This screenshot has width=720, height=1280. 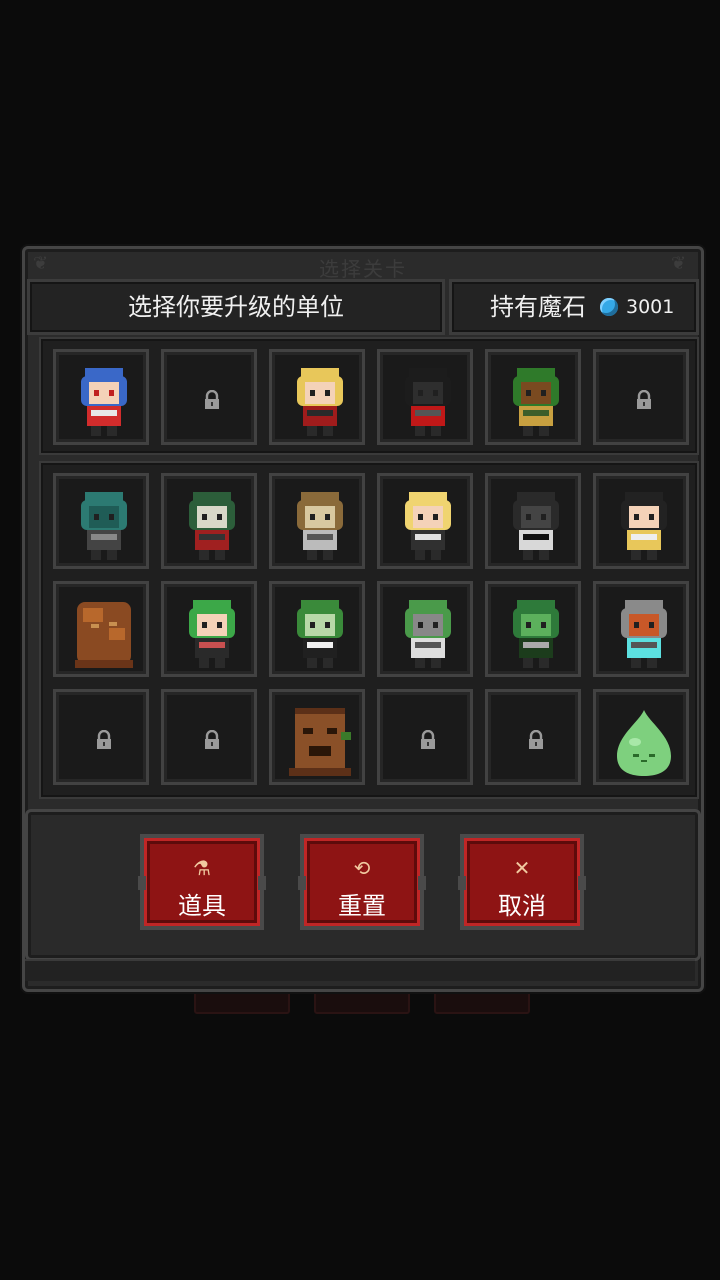 I want to click on items-button: ⚗ 道具, so click(x=202, y=882).